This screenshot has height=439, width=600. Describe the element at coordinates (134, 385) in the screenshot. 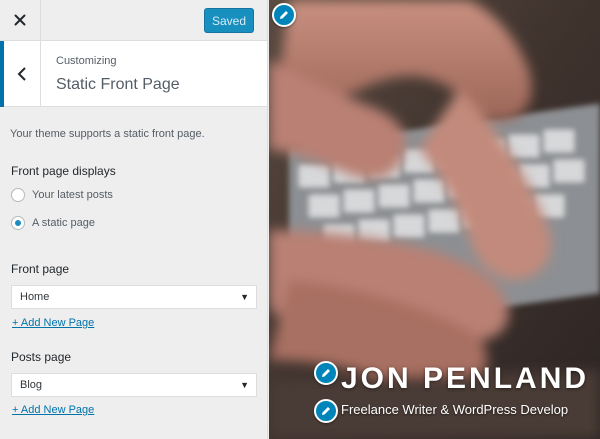

I see `posts-page-select: Blog ▼` at that location.